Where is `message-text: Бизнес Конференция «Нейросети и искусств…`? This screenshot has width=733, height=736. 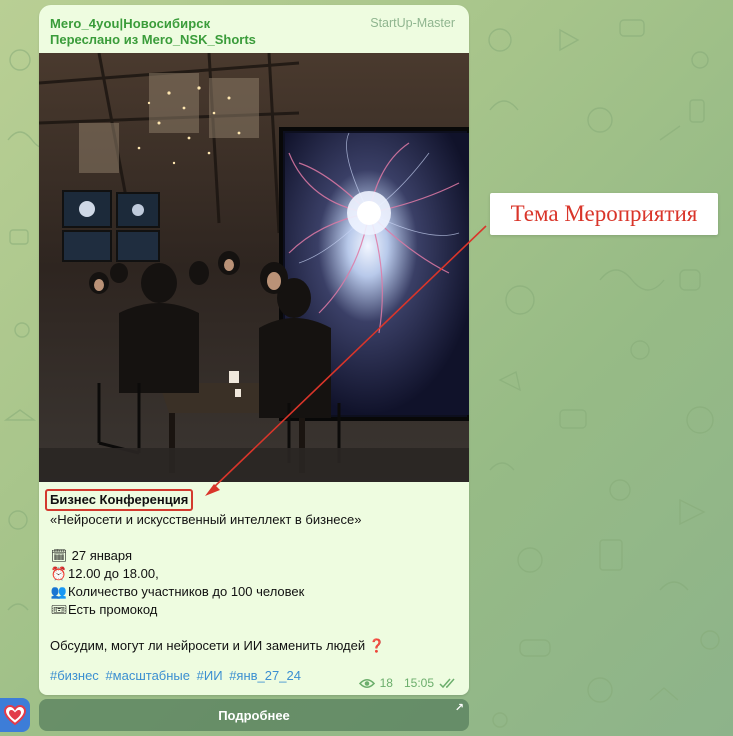 message-text: Бизнес Конференция «Нейросети и искусств… is located at coordinates (252, 572).